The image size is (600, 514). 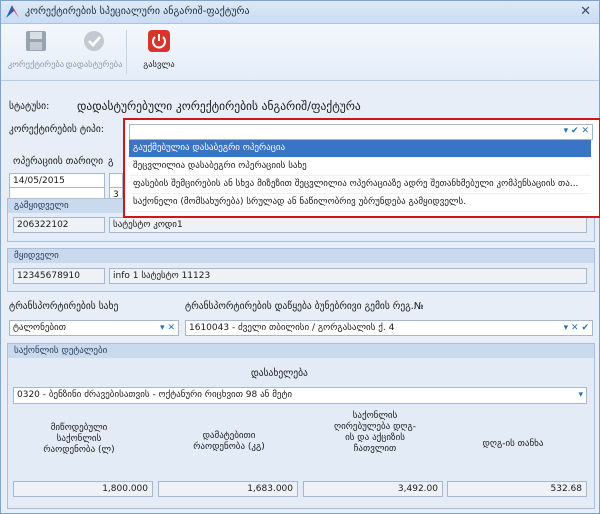 I want to click on seller-tin-input: 206322102, so click(x=59, y=225).